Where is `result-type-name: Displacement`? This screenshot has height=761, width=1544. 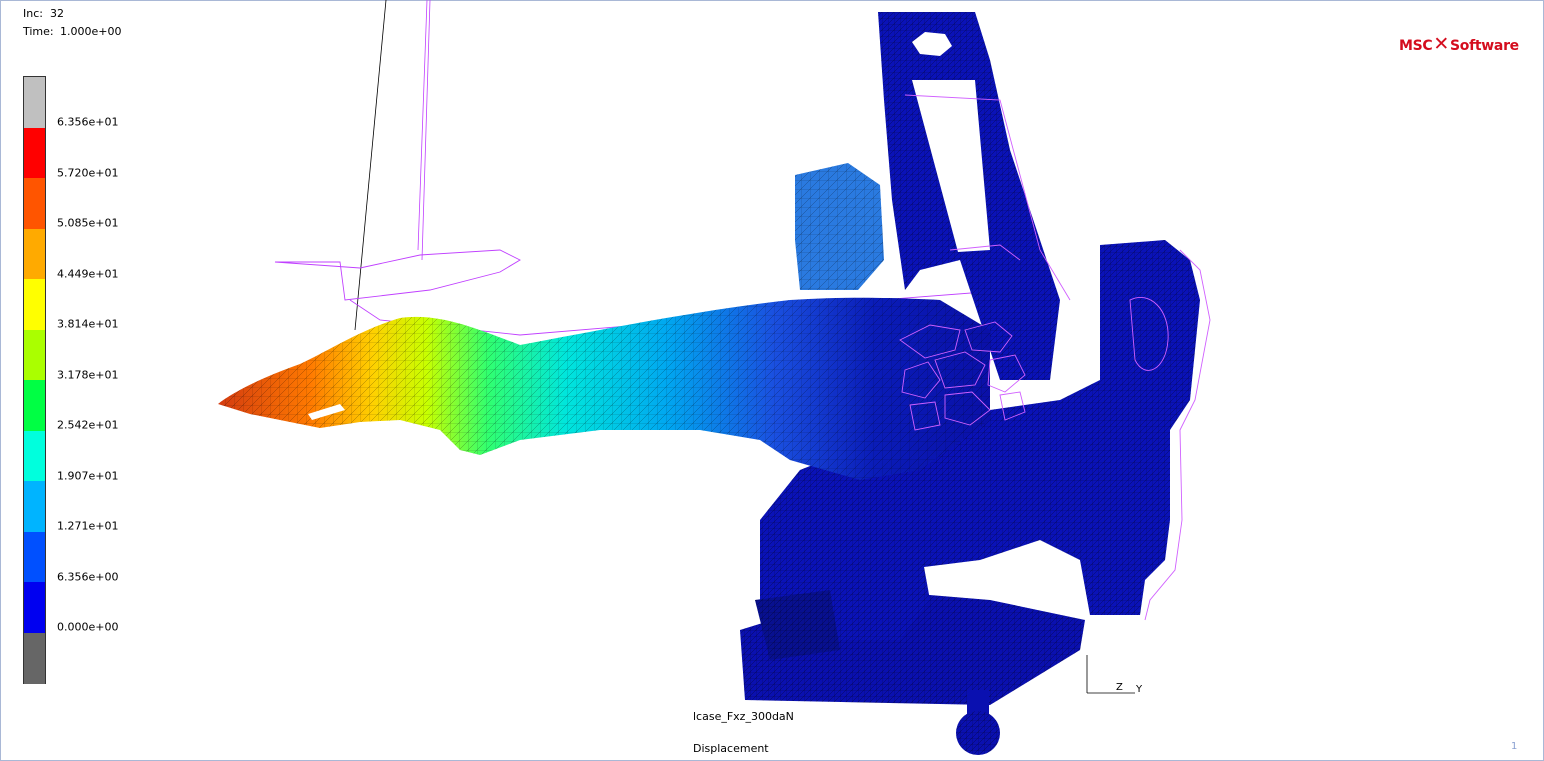
result-type-name: Displacement is located at coordinates (731, 748).